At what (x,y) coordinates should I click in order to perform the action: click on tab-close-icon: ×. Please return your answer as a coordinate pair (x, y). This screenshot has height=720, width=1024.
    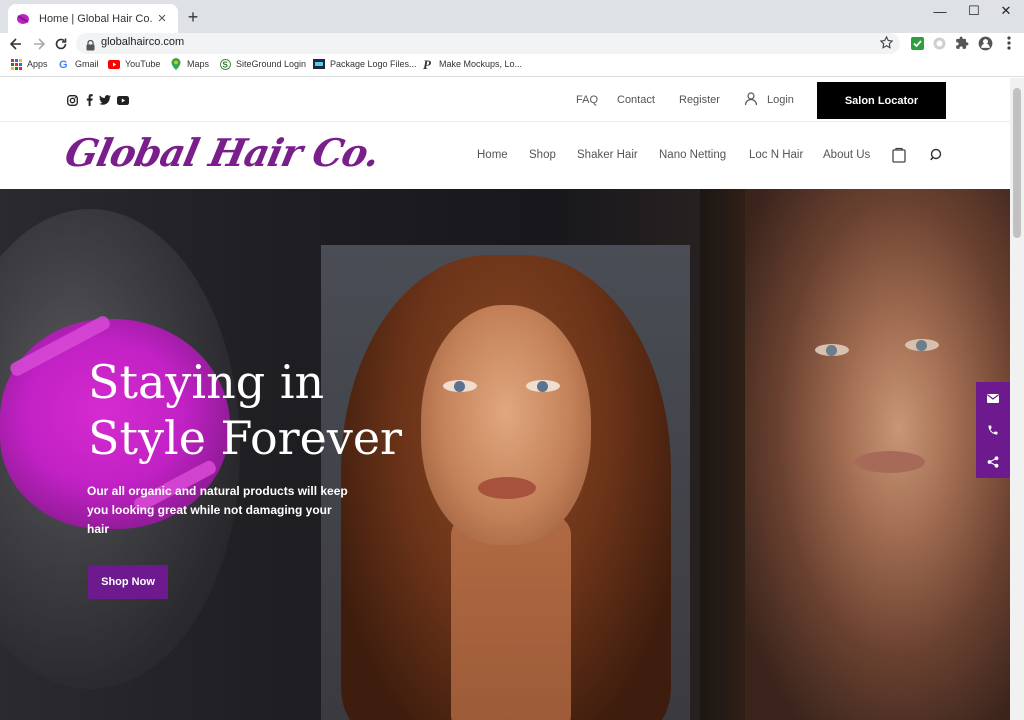
    Looking at the image, I should click on (162, 18).